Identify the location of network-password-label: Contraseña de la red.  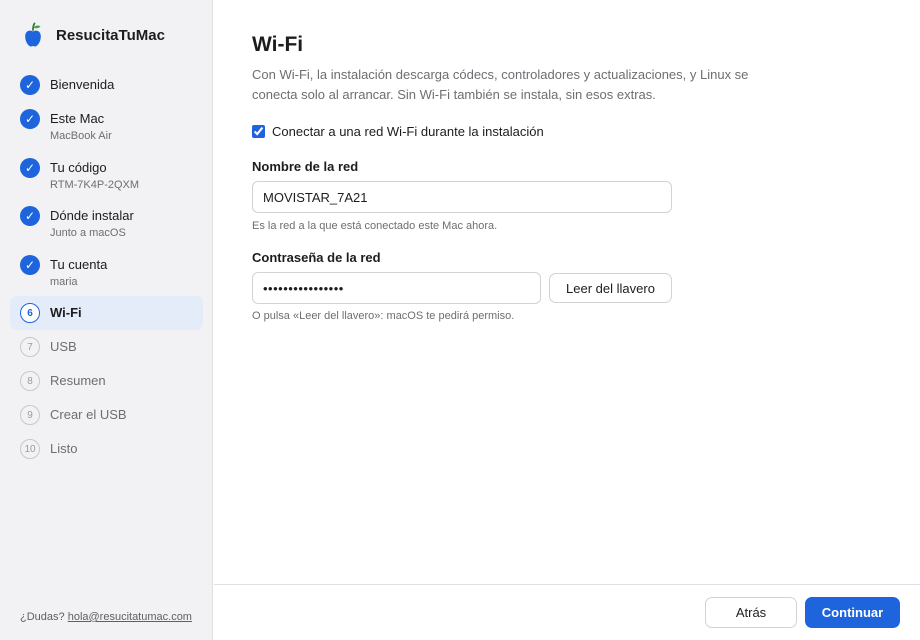
(316, 257).